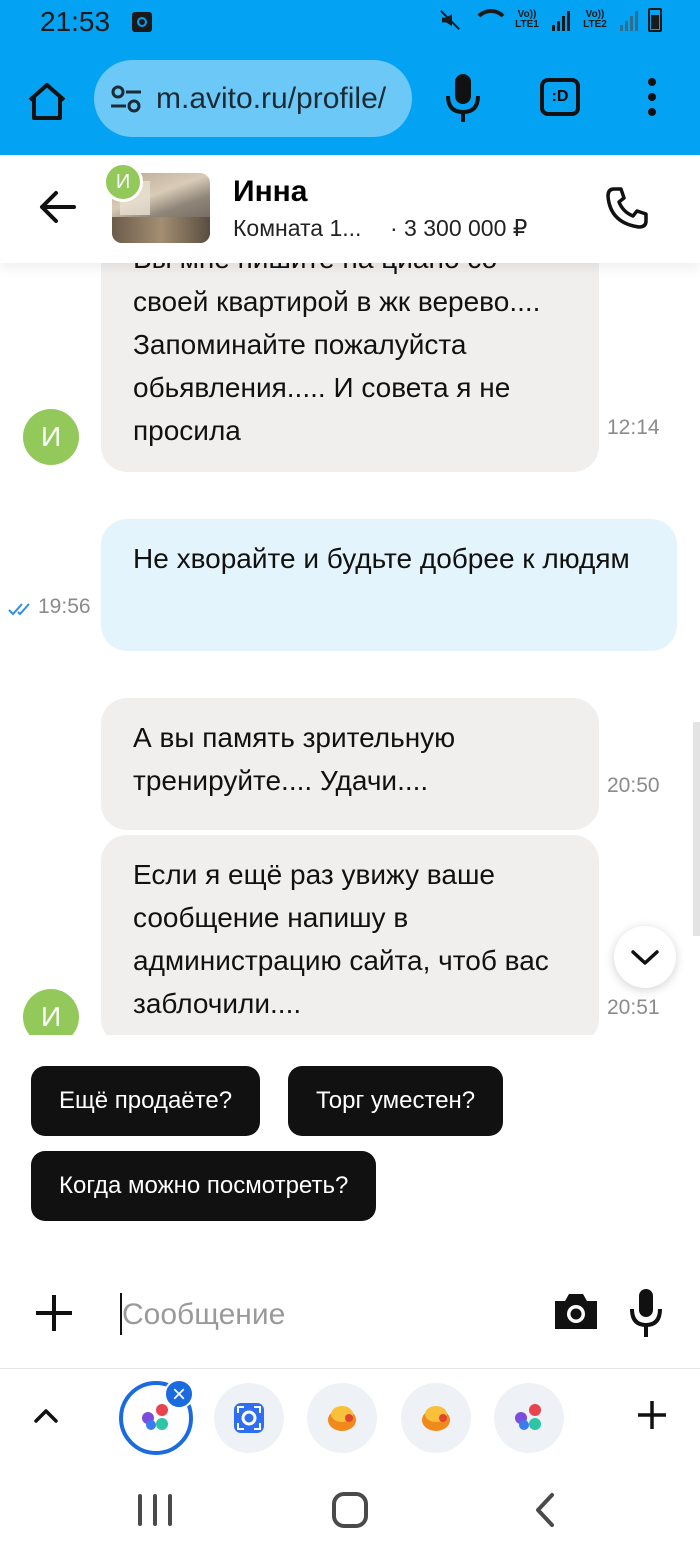  I want to click on message-composer, so click(350, 1315).